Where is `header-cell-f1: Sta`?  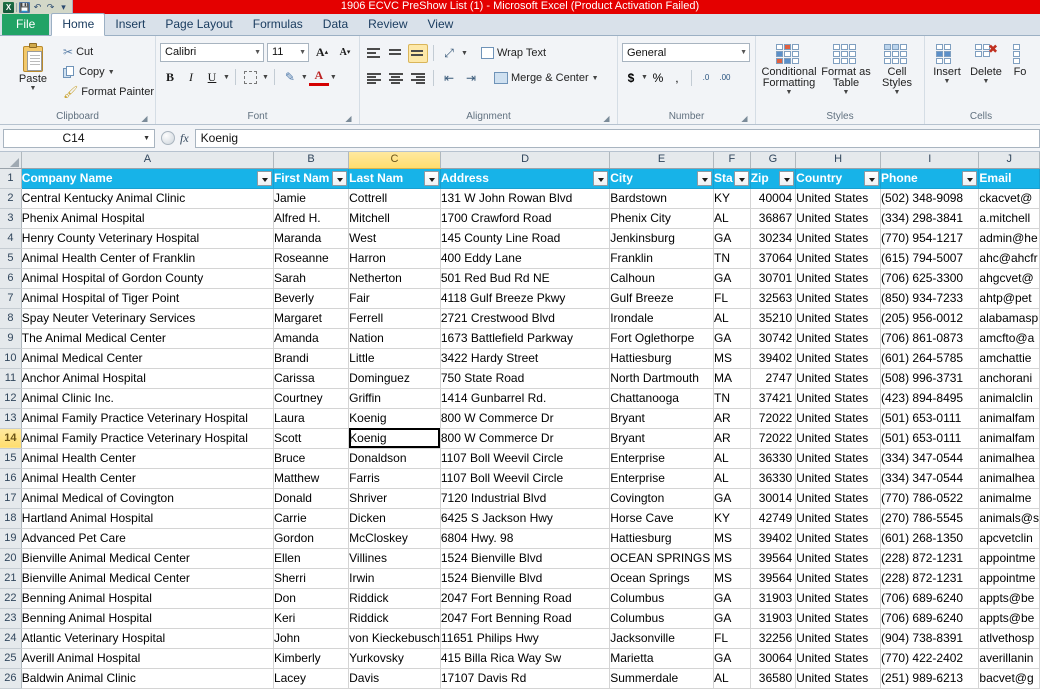
header-cell-f1: Sta is located at coordinates (732, 178).